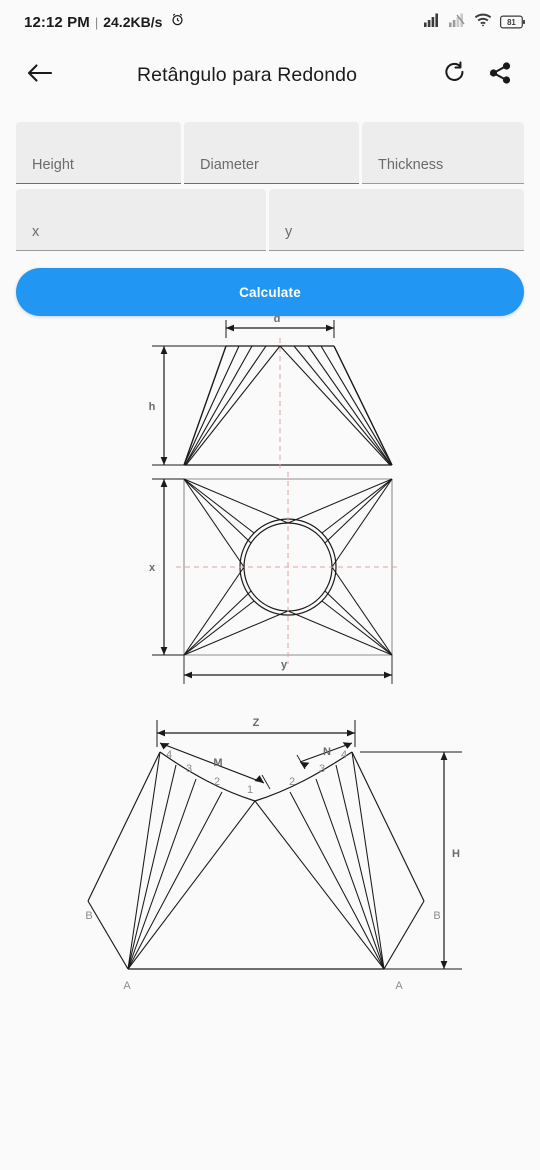  Describe the element at coordinates (284, 665) in the screenshot. I see `dim-label-y: y` at that location.